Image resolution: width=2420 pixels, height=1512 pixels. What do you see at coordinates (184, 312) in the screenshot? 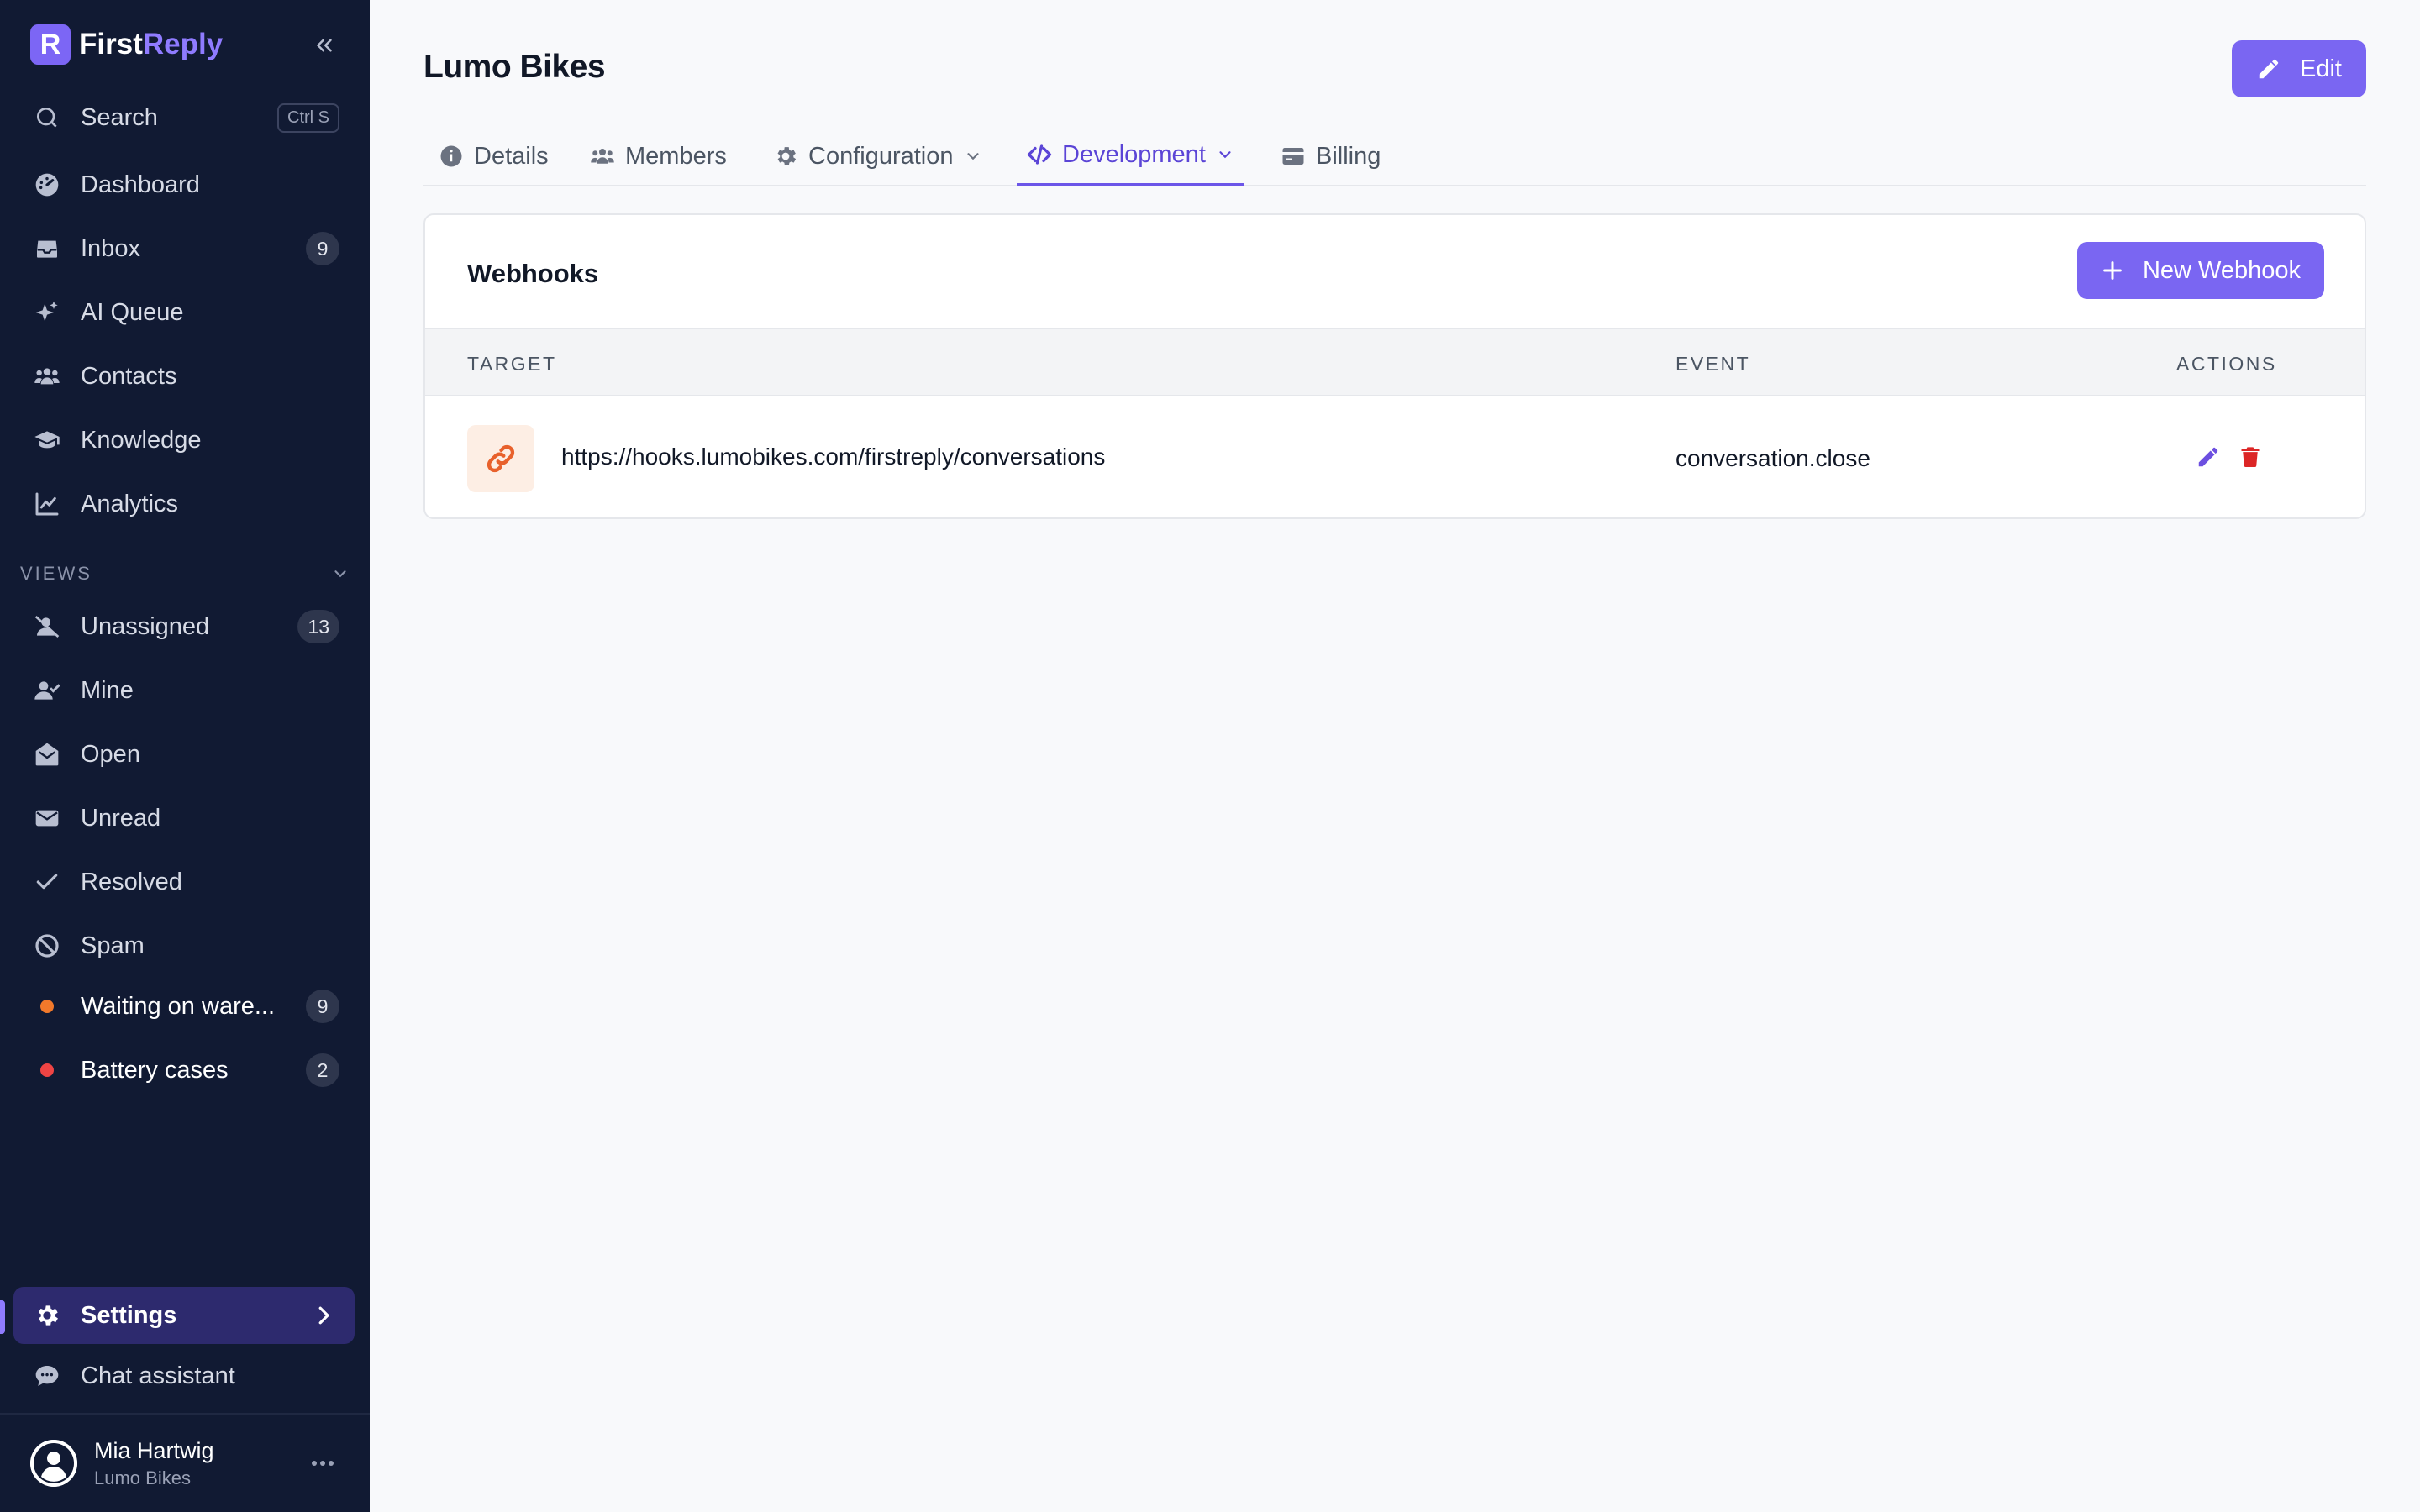
I see `sidebar-item-ai-queue: AI Queue` at bounding box center [184, 312].